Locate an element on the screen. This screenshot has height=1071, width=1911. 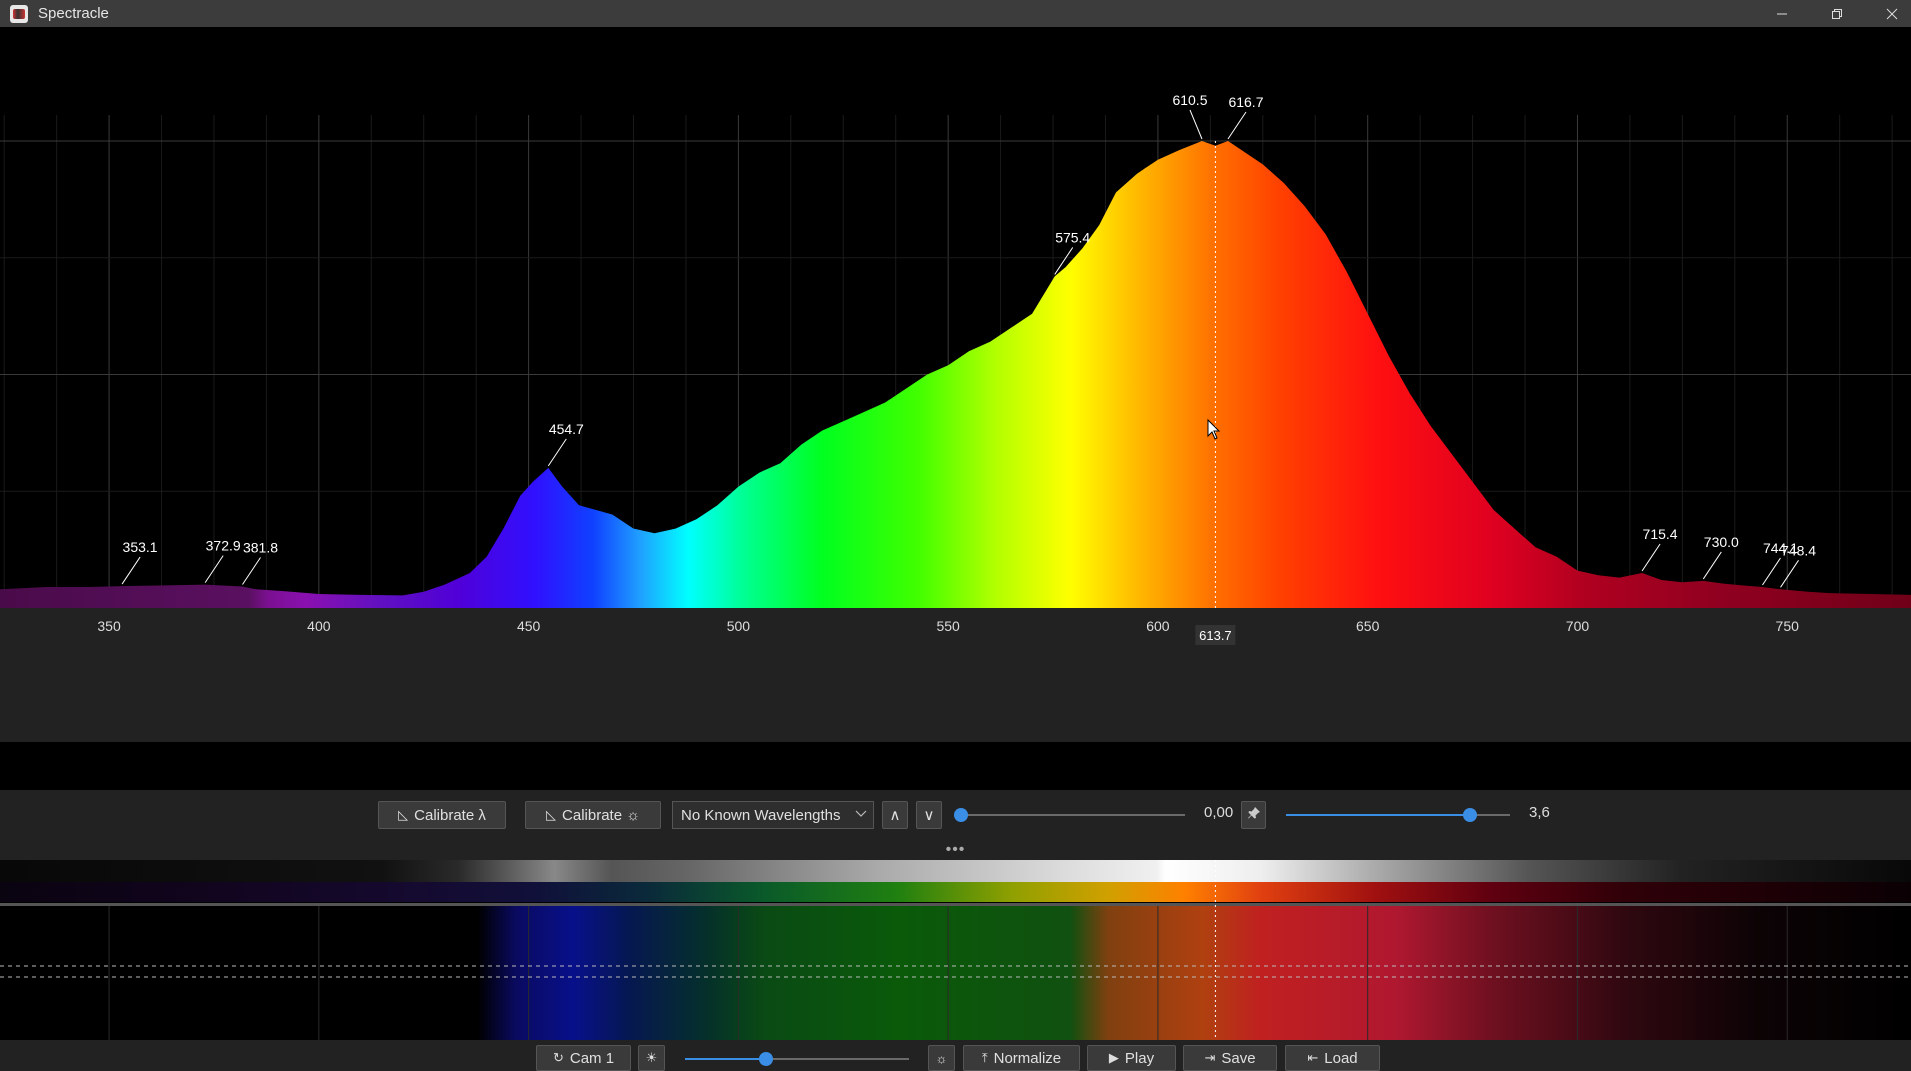
x-tick-label: 500 is located at coordinates (739, 626).